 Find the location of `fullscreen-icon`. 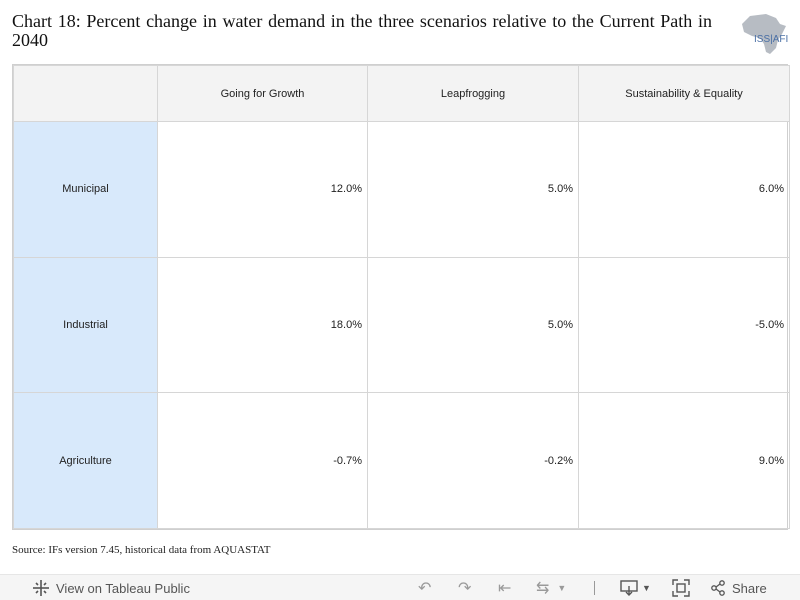

fullscreen-icon is located at coordinates (681, 588).